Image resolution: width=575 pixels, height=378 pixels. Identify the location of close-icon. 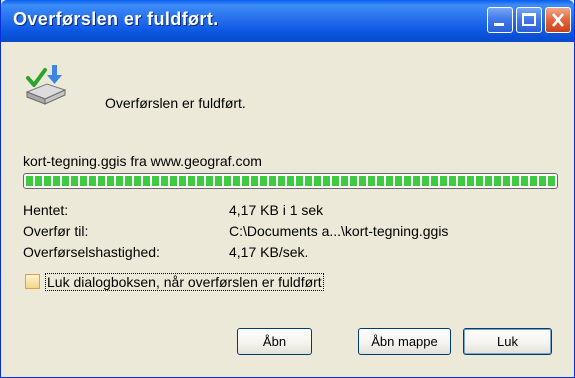
(558, 20).